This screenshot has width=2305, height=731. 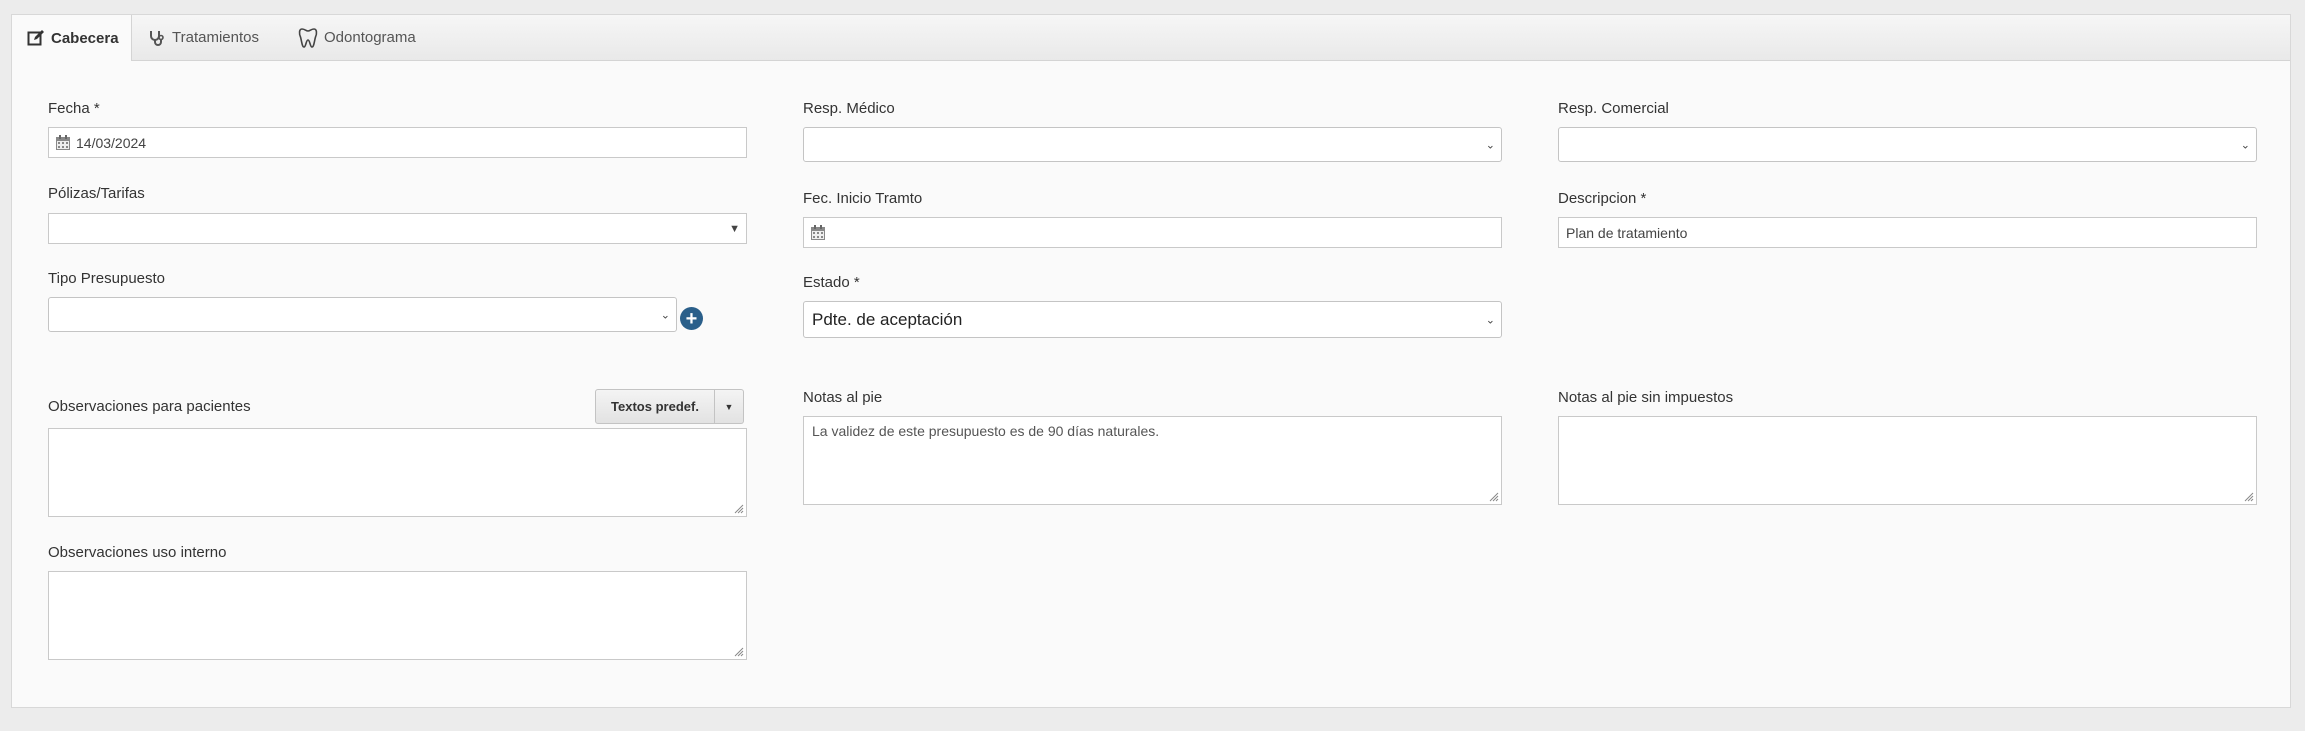 I want to click on notas-pie-sin-imp-label: Notas al pie sin impuestos, so click(x=1646, y=397).